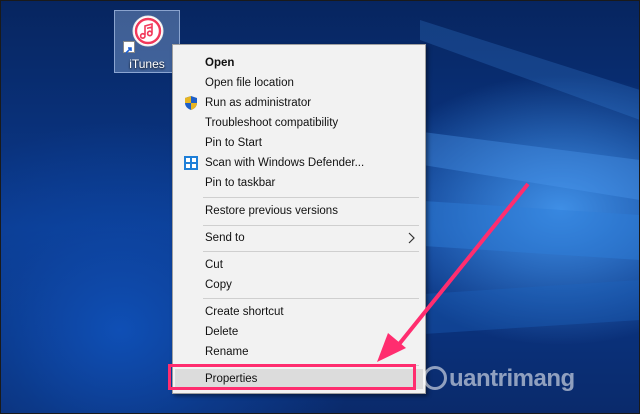  I want to click on menu-item-label: Copy, so click(218, 285).